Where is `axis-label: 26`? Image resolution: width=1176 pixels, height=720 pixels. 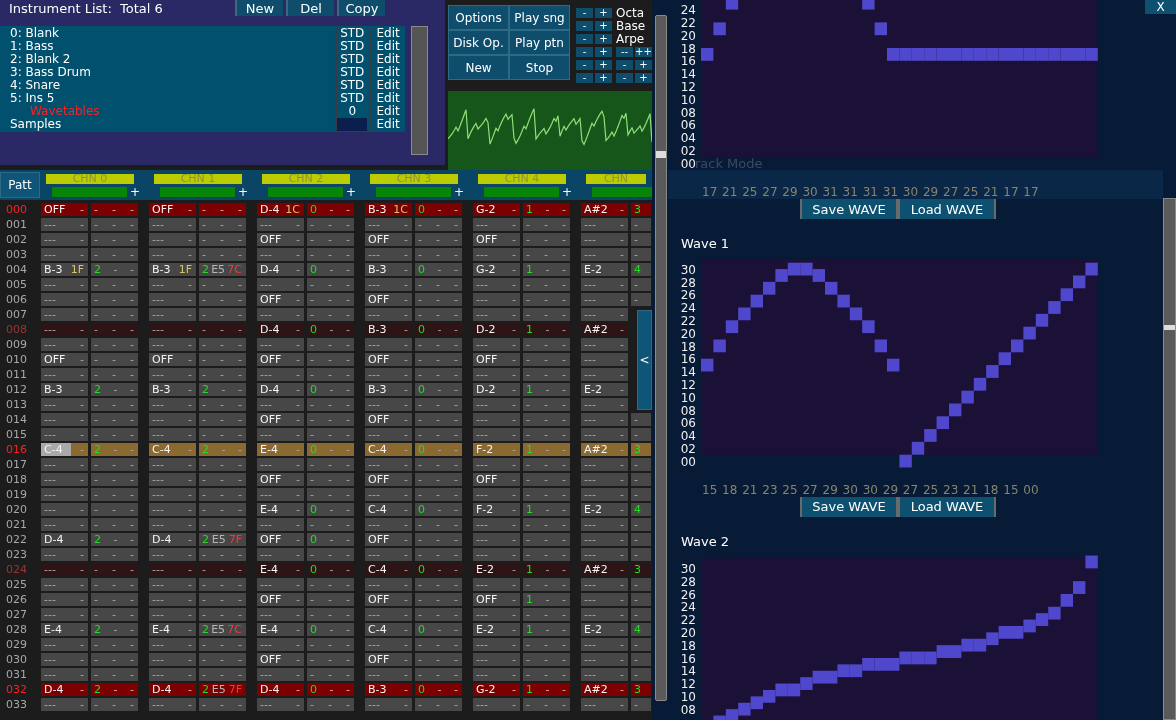 axis-label: 26 is located at coordinates (688, 295).